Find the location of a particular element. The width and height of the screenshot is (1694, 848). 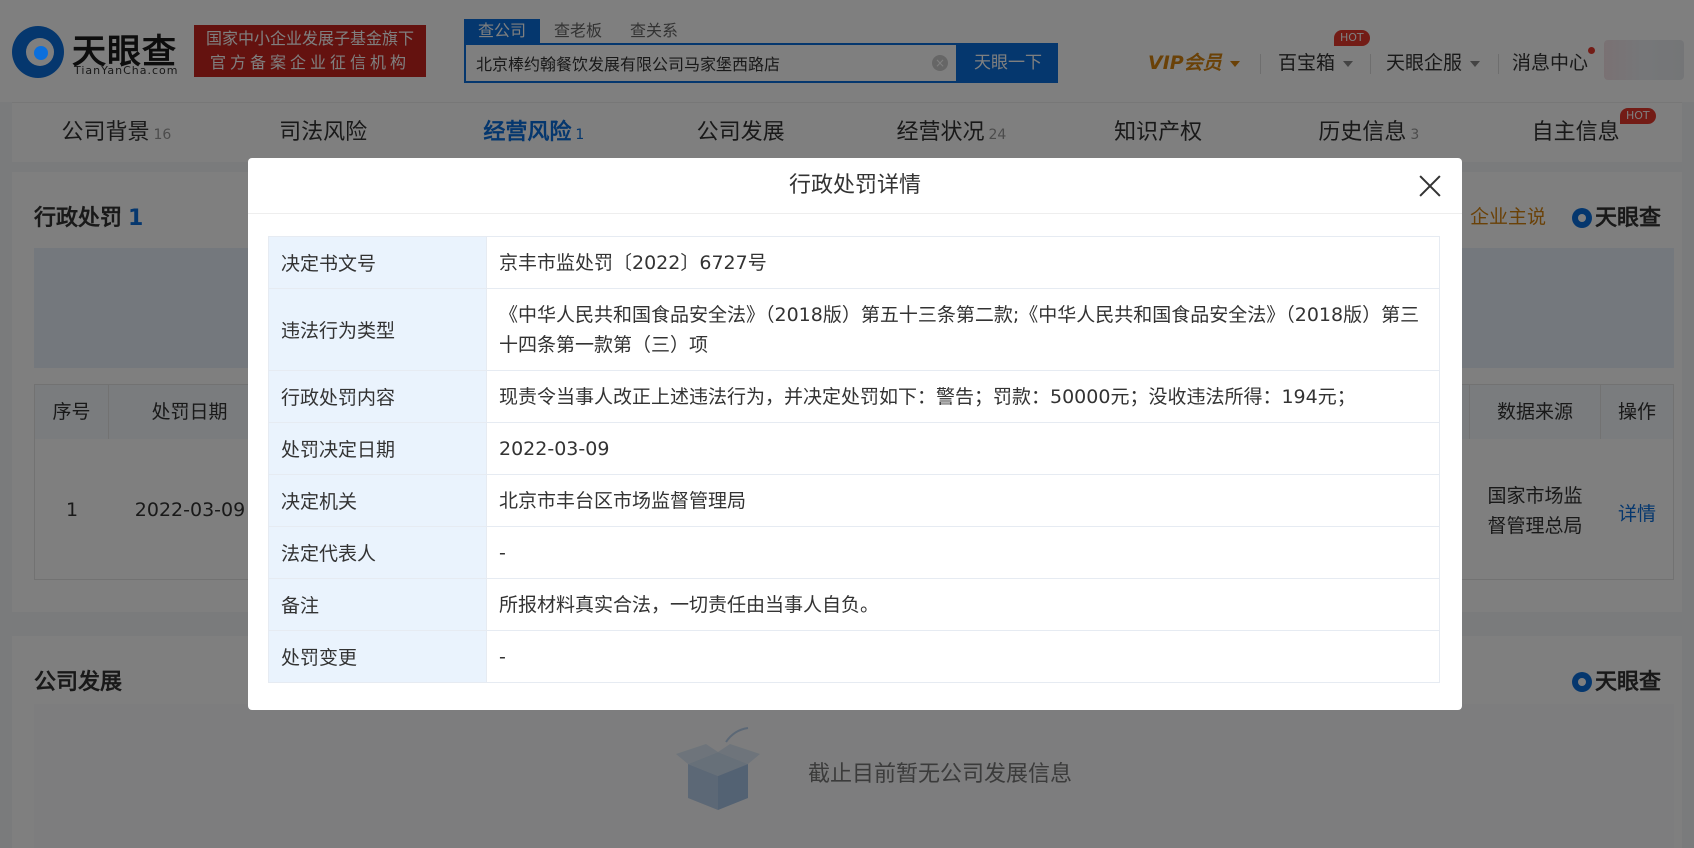

detail-value: 所报材料真实合法，一切责任由当事人自负。 is located at coordinates (963, 604).